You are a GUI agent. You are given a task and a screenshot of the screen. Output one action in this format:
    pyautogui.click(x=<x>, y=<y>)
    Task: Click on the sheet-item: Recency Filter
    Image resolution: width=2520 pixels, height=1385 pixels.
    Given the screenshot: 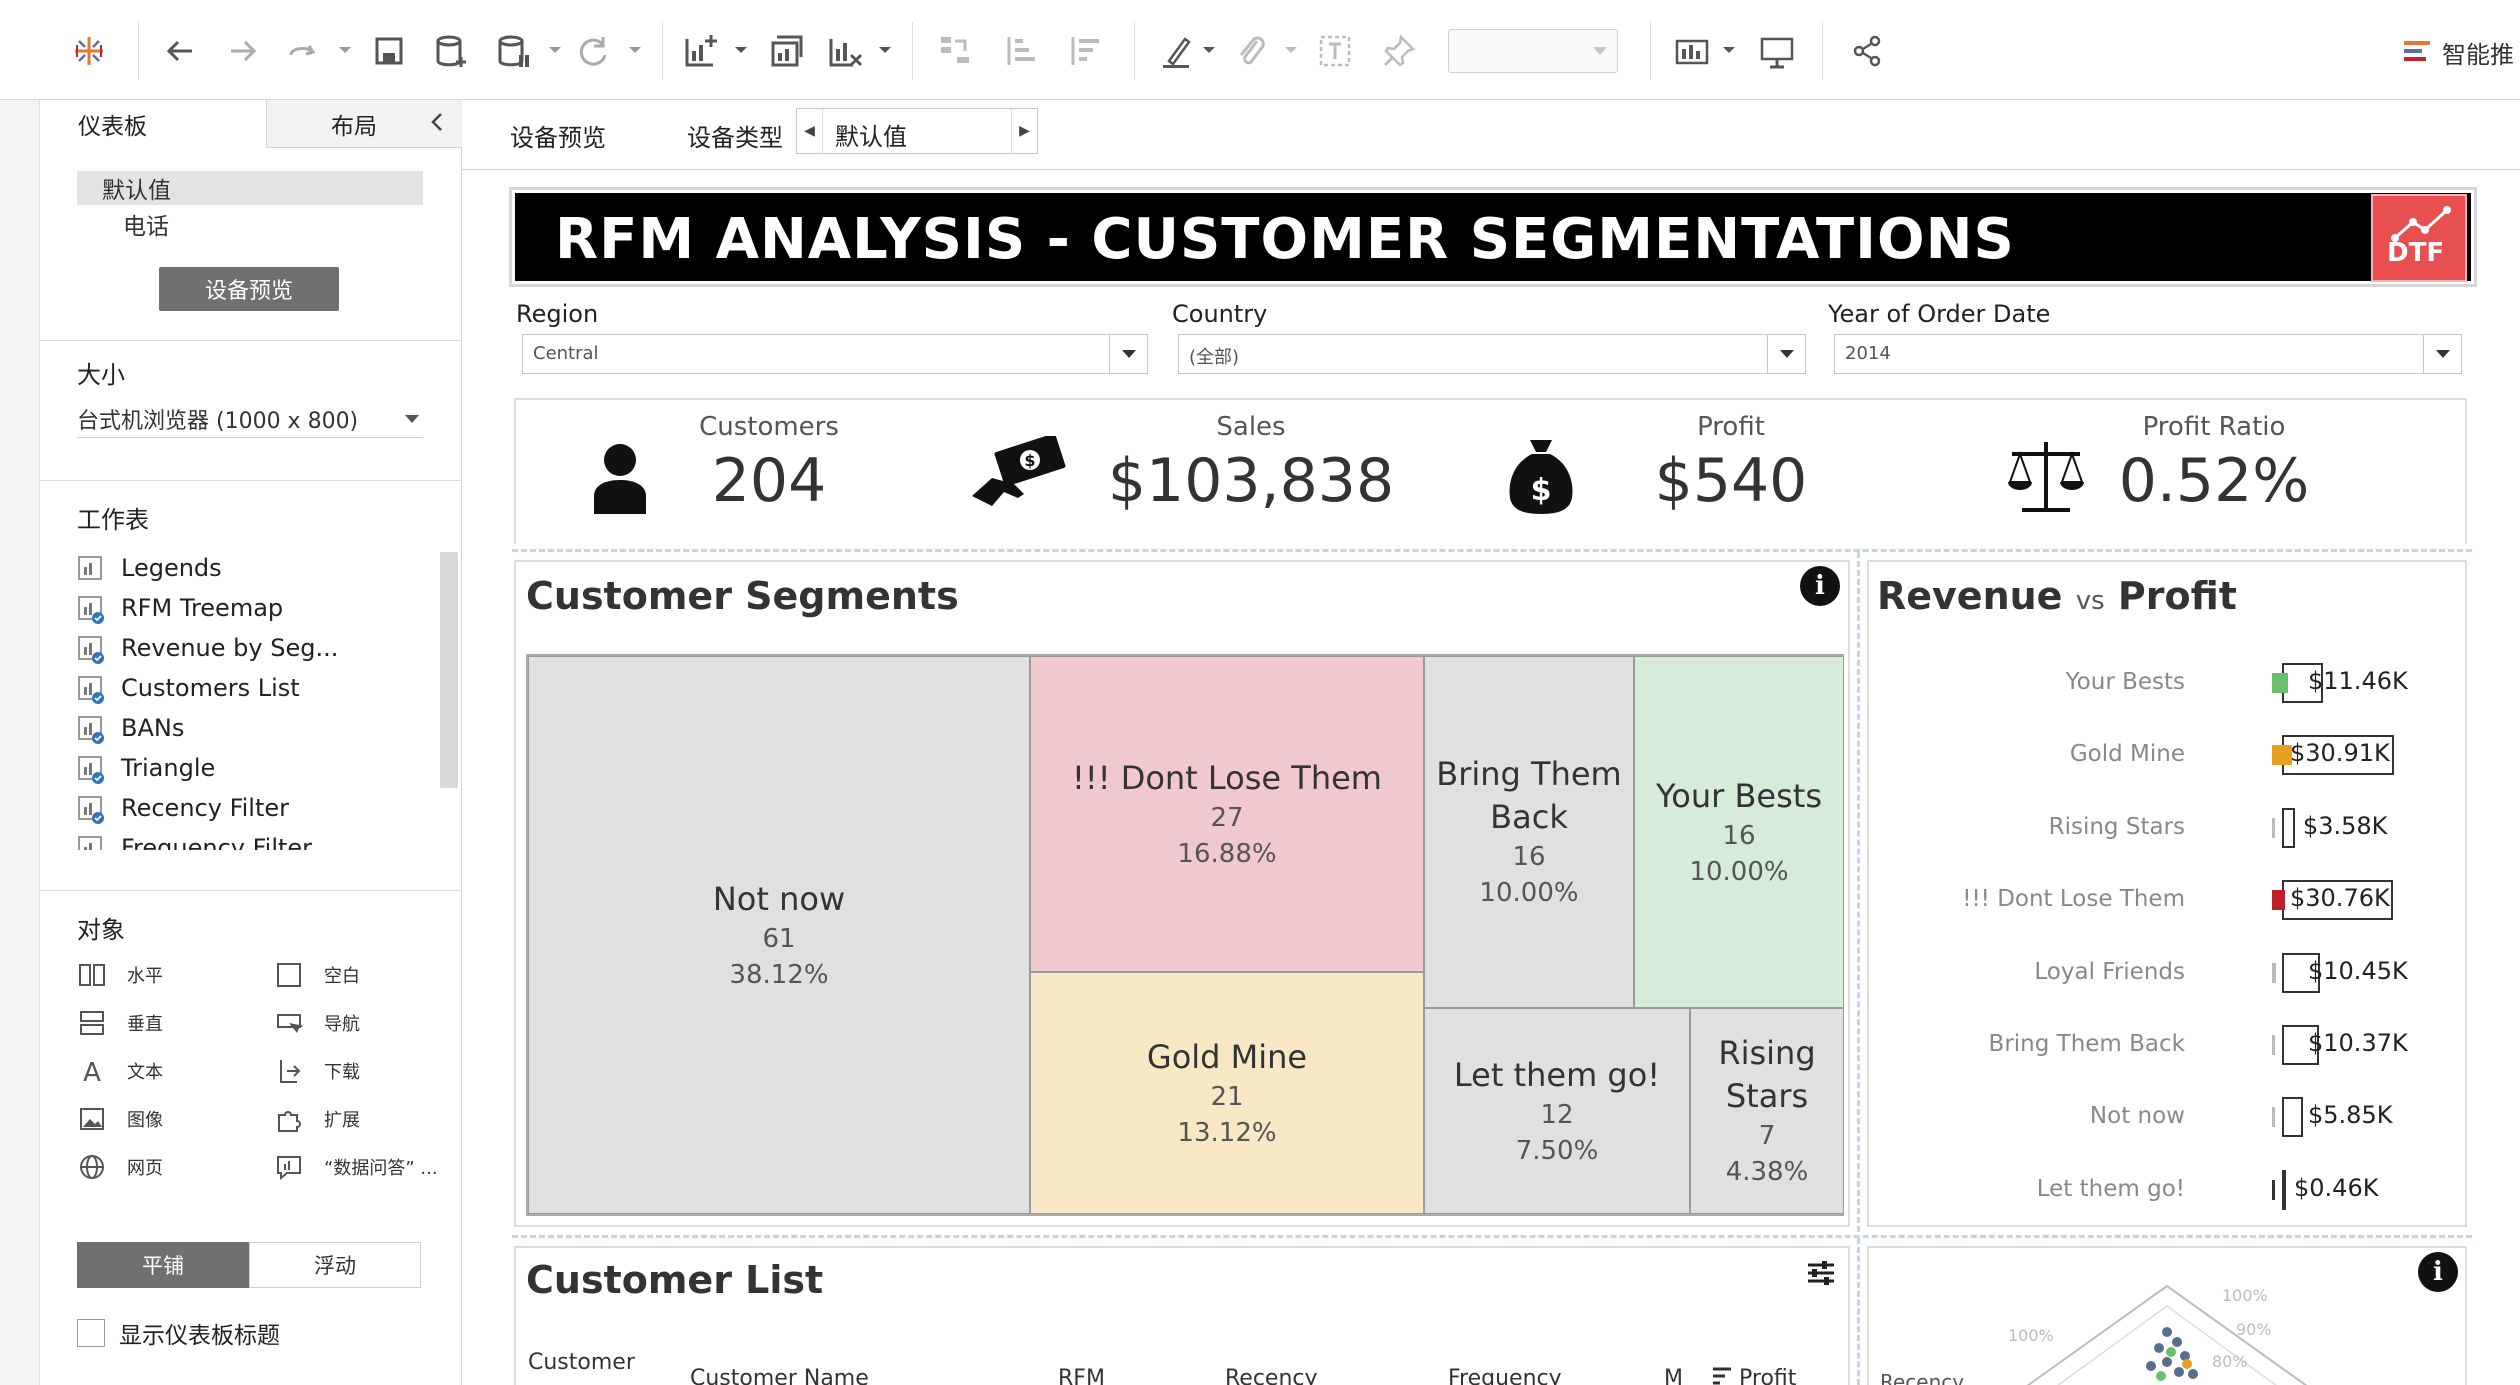 What is the action you would take?
    pyautogui.click(x=183, y=808)
    